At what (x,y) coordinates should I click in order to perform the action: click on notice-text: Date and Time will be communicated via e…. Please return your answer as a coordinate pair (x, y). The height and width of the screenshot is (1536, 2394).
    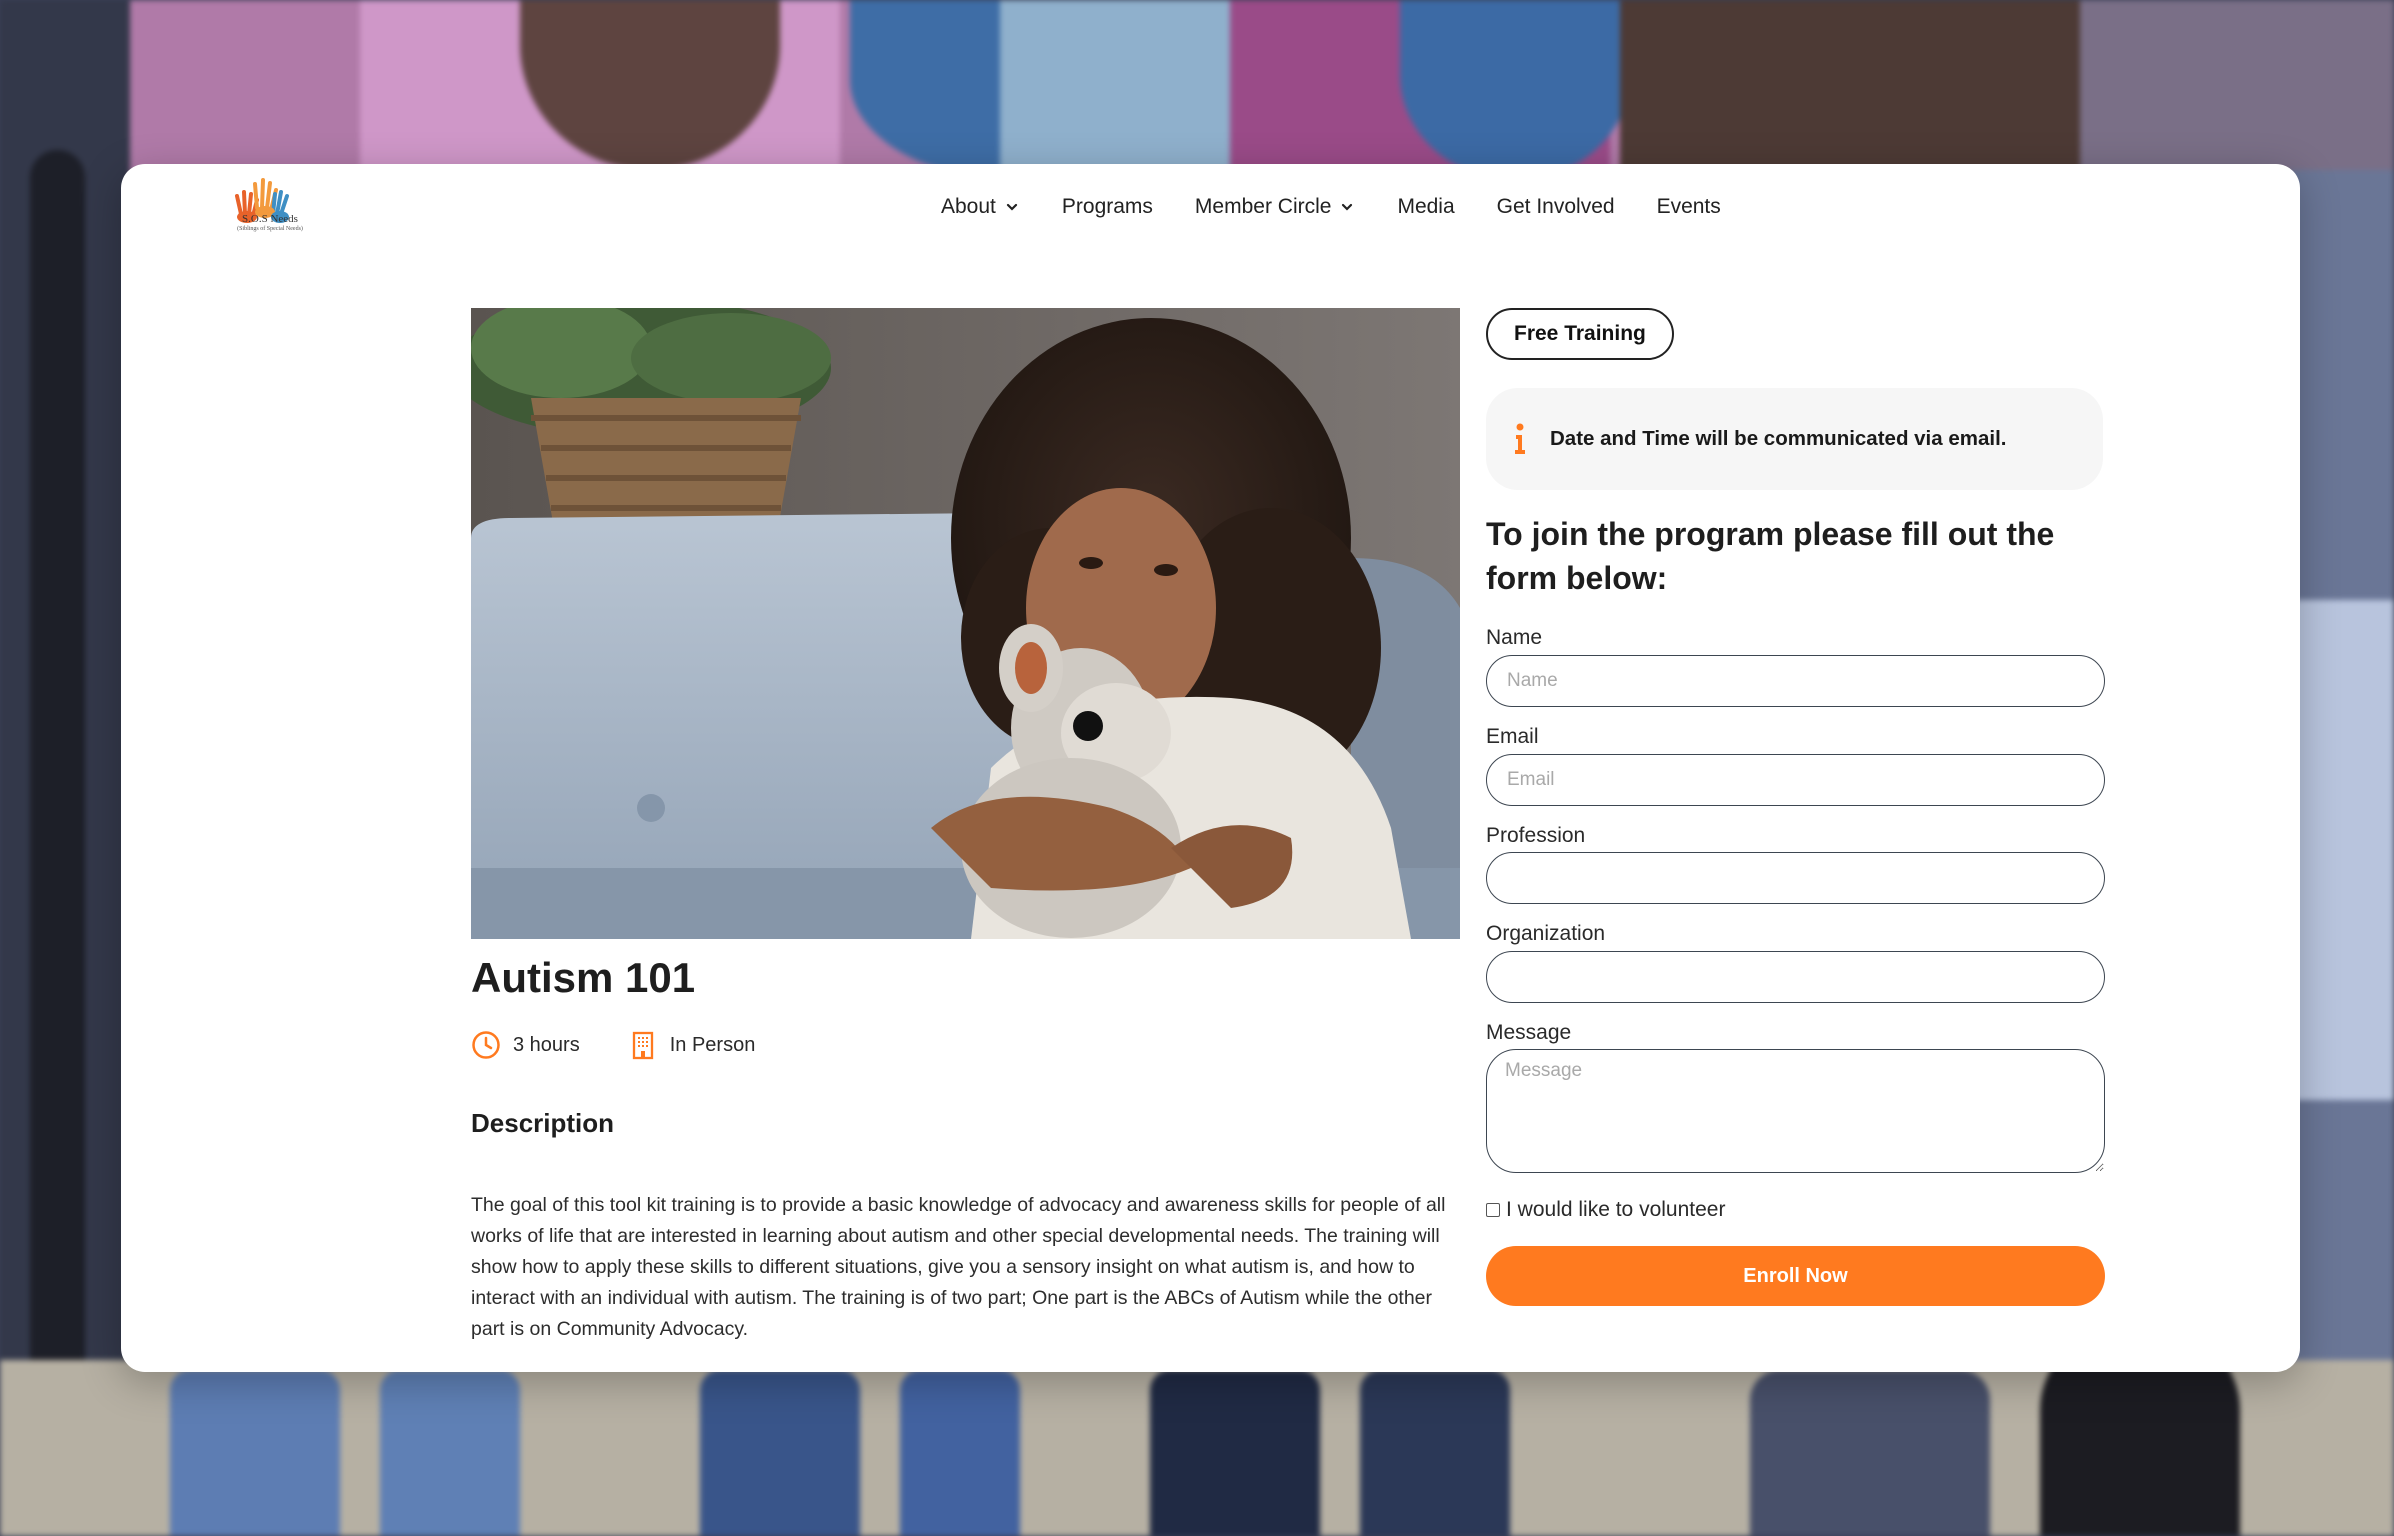
    Looking at the image, I should click on (1778, 438).